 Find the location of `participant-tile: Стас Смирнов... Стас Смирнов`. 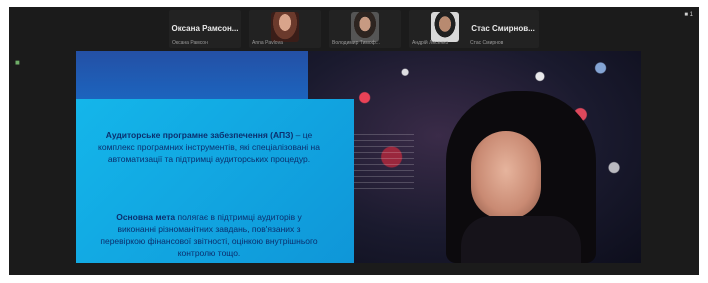

participant-tile: Стас Смирнов... Стас Смирнов is located at coordinates (503, 29).